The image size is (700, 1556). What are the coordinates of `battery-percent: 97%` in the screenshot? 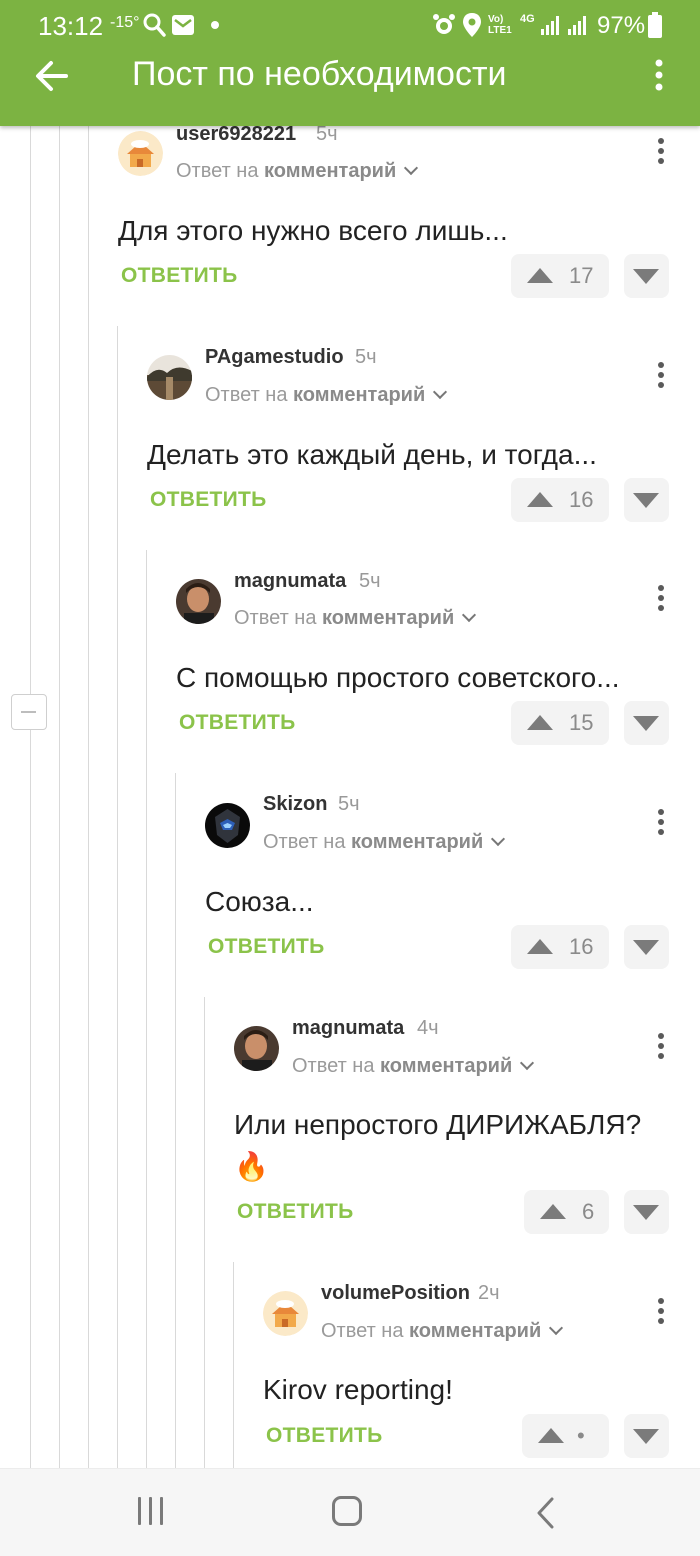 It's located at (621, 25).